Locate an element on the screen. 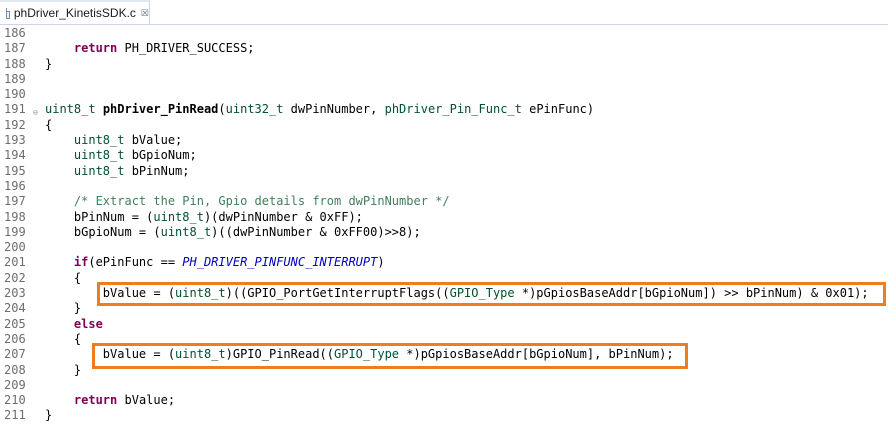 Image resolution: width=888 pixels, height=428 pixels. line-number: 211 is located at coordinates (15, 415).